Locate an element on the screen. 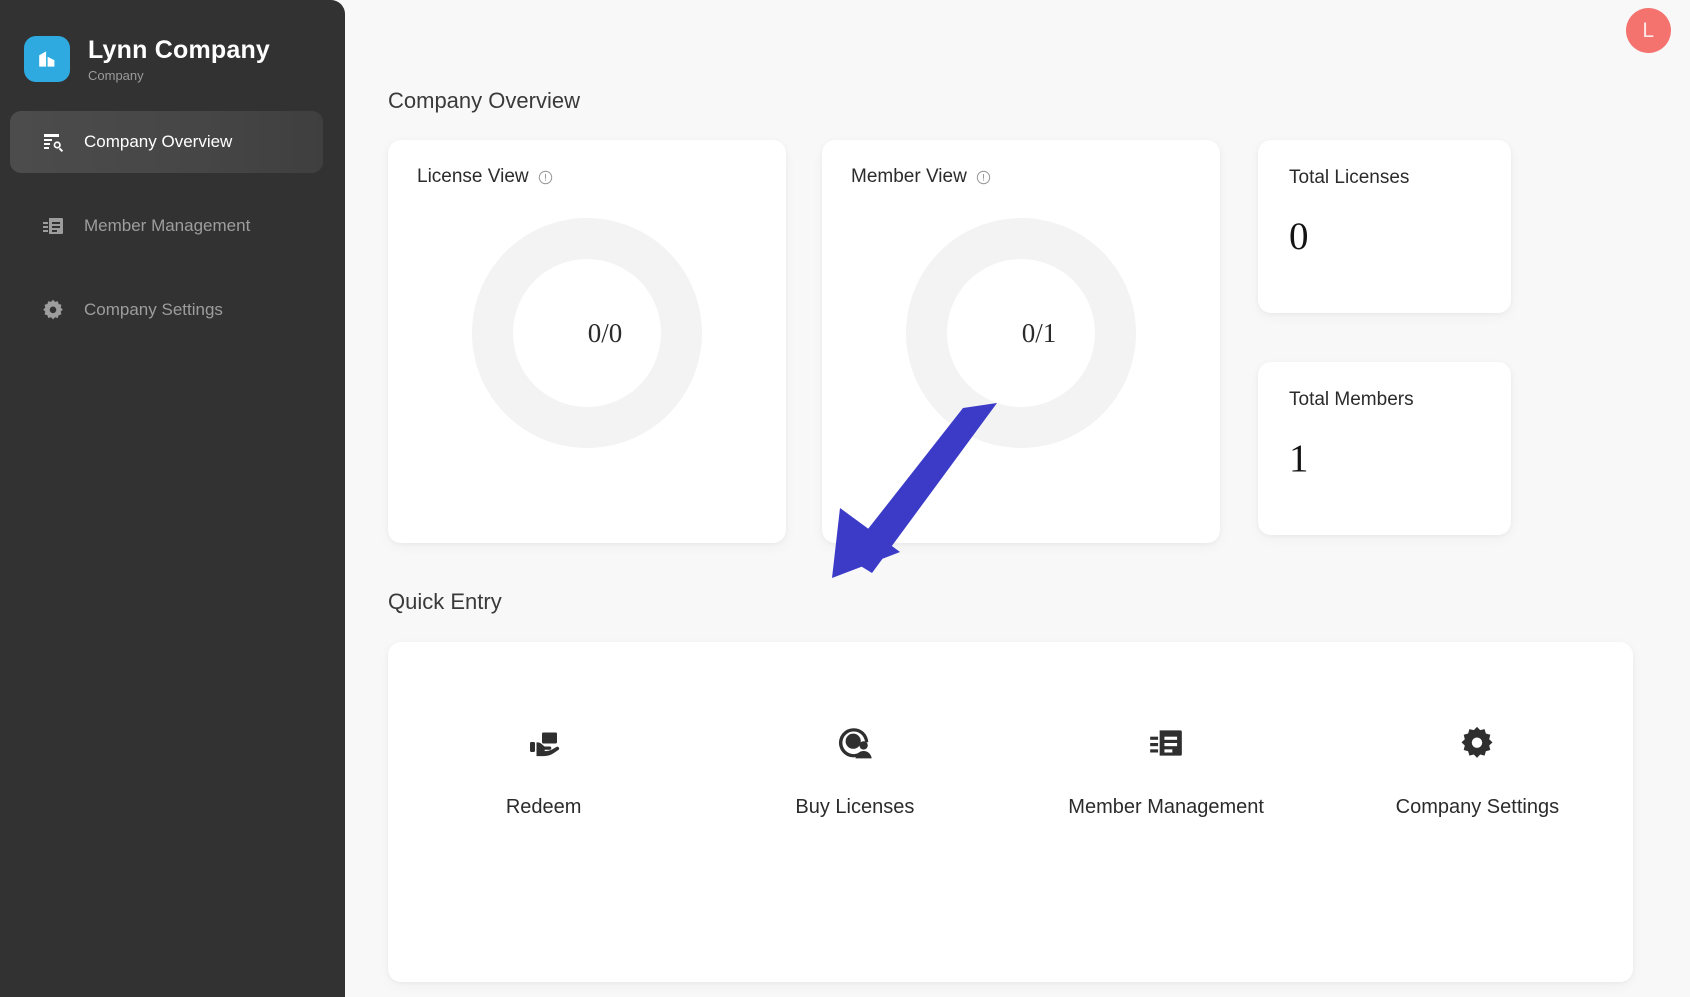  company-building-icon is located at coordinates (47, 59).